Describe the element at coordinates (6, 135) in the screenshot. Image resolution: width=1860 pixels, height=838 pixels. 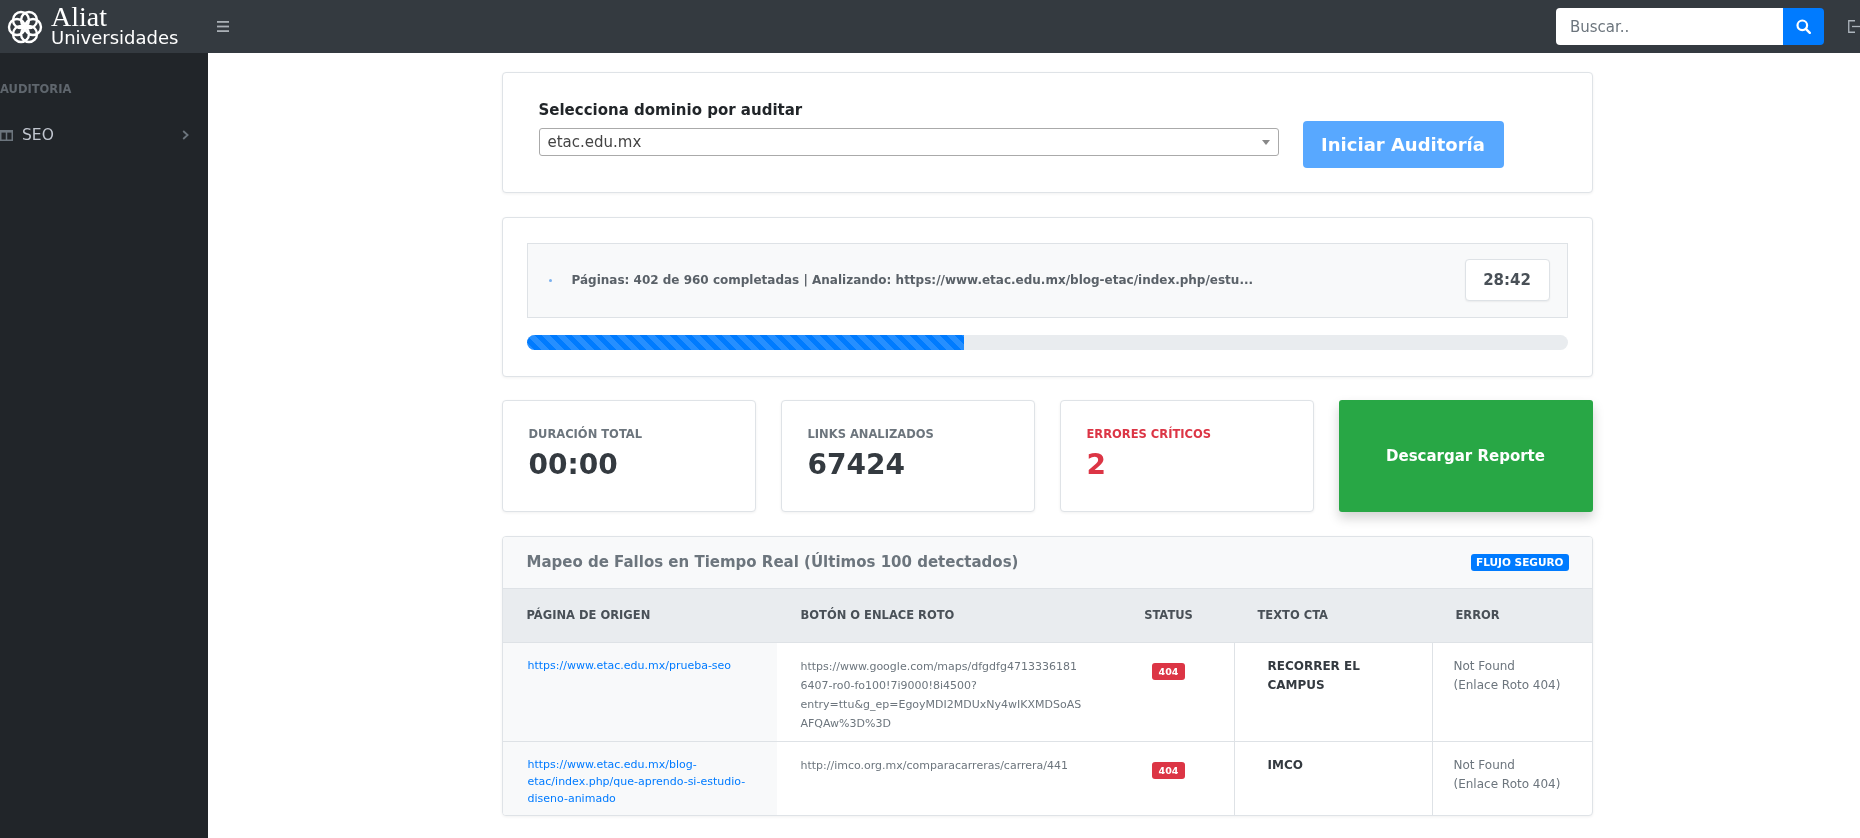
I see `columns-icon` at that location.